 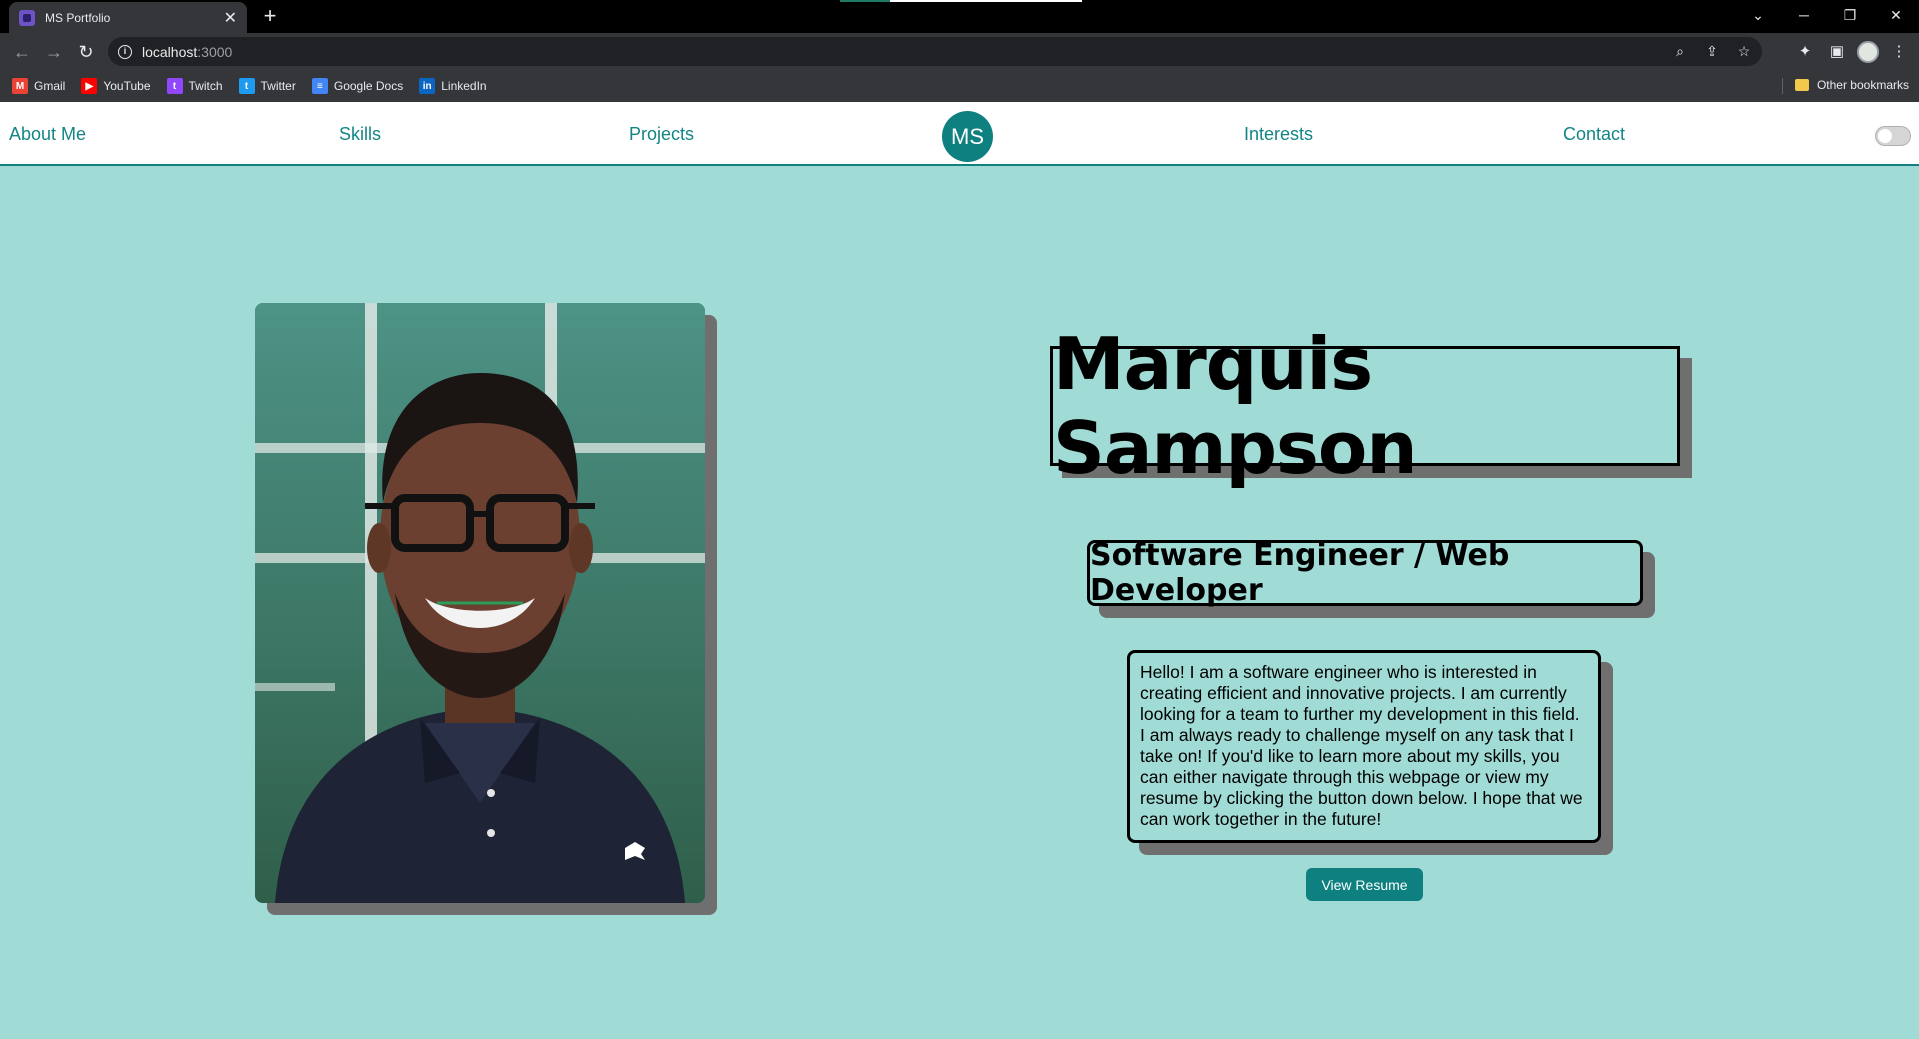 What do you see at coordinates (1594, 134) in the screenshot?
I see `nav-contact: Contact` at bounding box center [1594, 134].